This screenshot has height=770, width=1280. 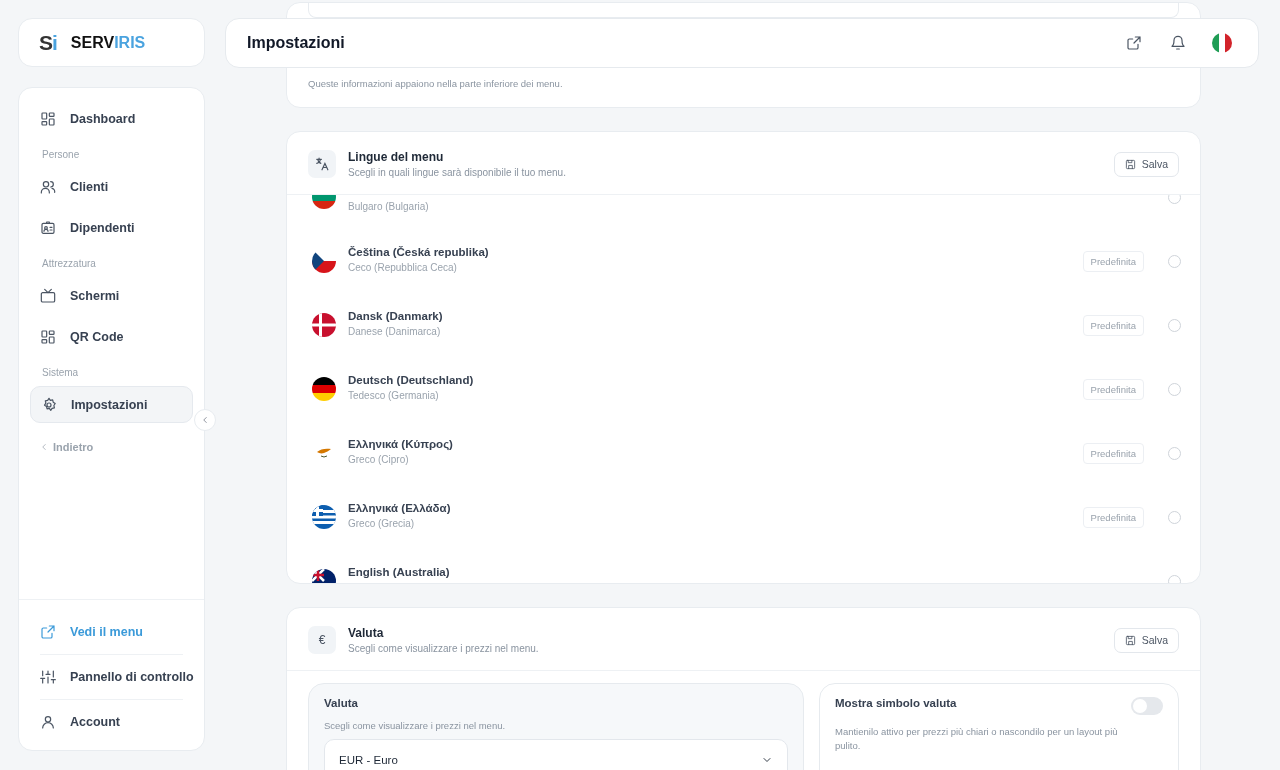 I want to click on page-title: Impostazioni, so click(x=296, y=43).